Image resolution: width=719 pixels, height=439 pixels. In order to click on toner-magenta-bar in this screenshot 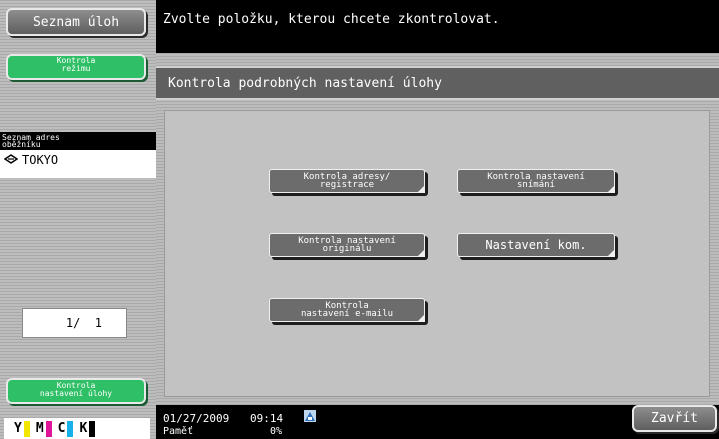, I will do `click(48, 428)`.